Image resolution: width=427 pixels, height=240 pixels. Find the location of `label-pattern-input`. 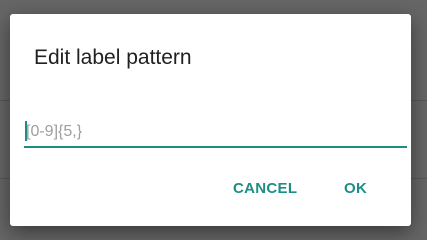

label-pattern-input is located at coordinates (216, 132).